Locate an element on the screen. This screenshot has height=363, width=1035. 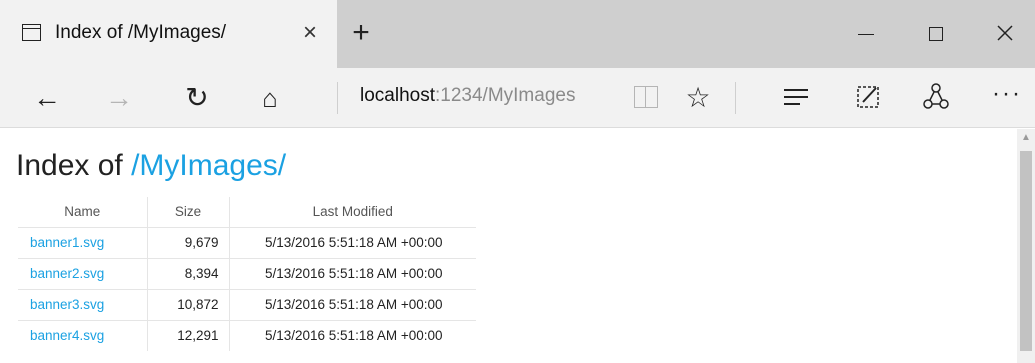
file-link: banner2.svg is located at coordinates (67, 273).